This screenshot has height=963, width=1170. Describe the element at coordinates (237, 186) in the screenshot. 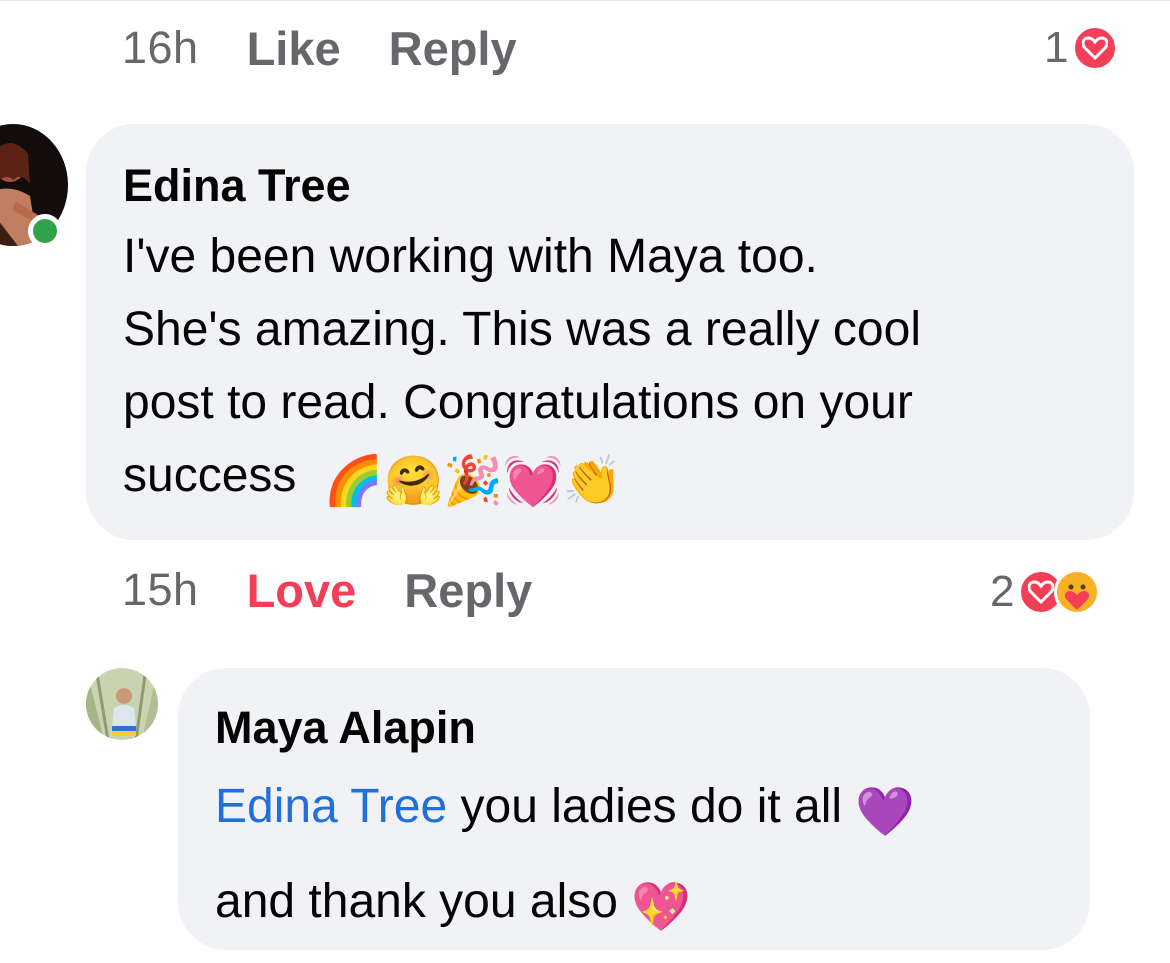

I see `comment-author: Edina Tree` at that location.